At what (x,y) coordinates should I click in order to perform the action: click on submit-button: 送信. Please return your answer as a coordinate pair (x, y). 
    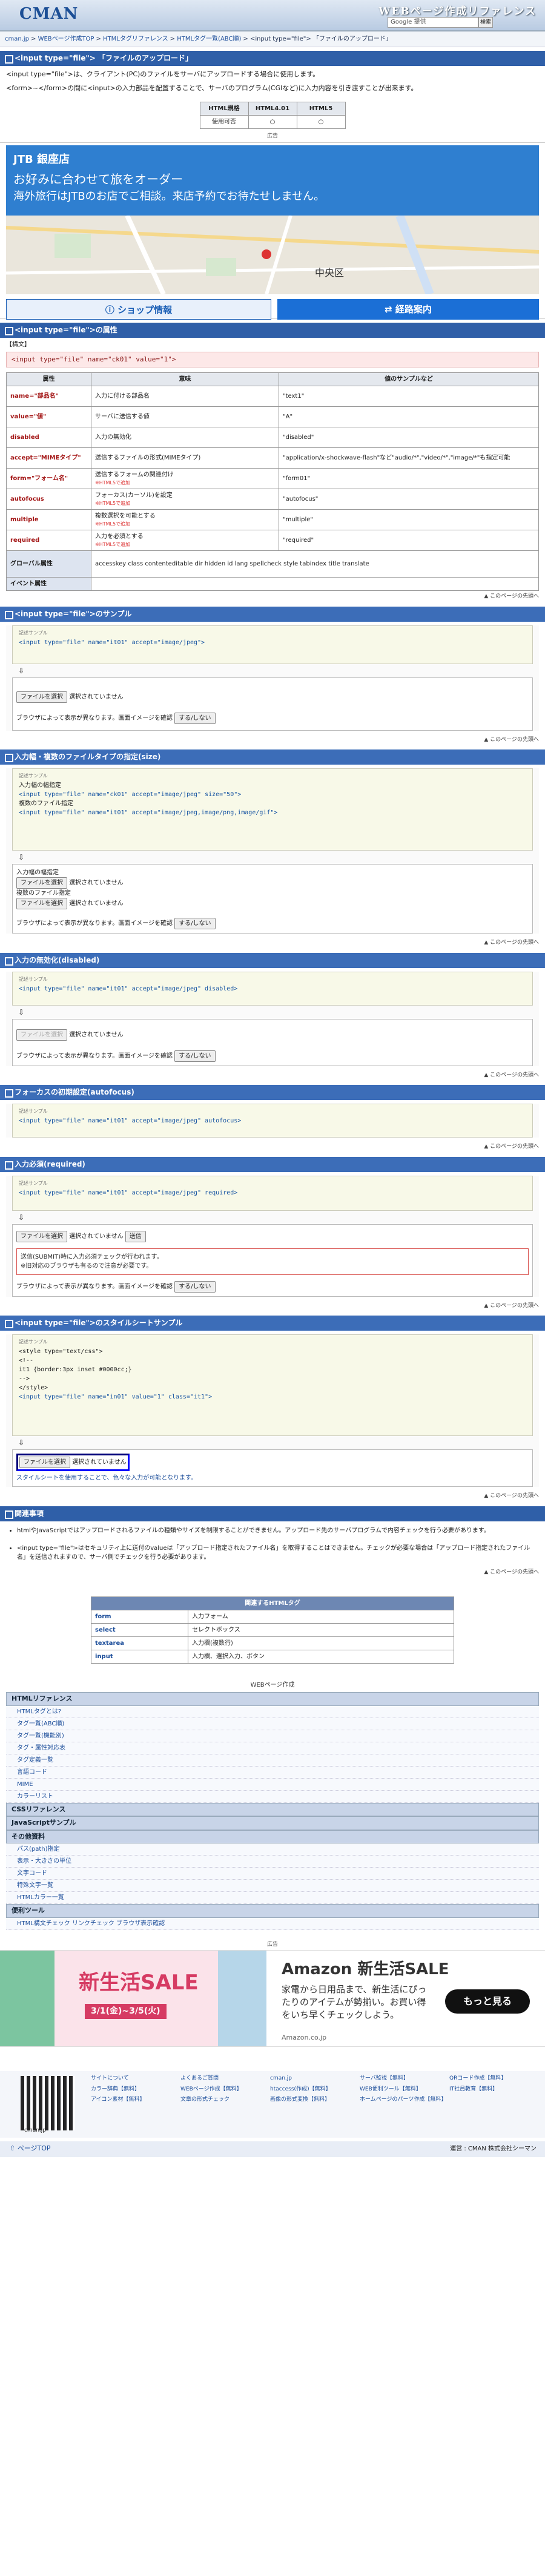
    Looking at the image, I should click on (135, 1236).